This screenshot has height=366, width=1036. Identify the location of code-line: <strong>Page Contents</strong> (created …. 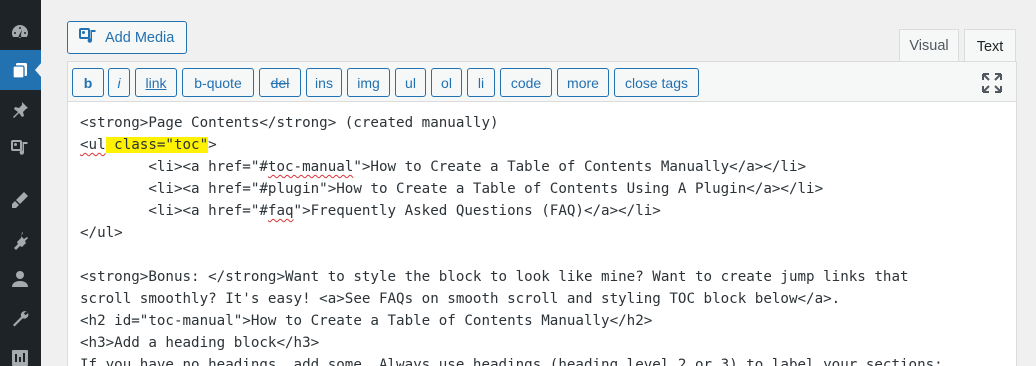
(289, 123).